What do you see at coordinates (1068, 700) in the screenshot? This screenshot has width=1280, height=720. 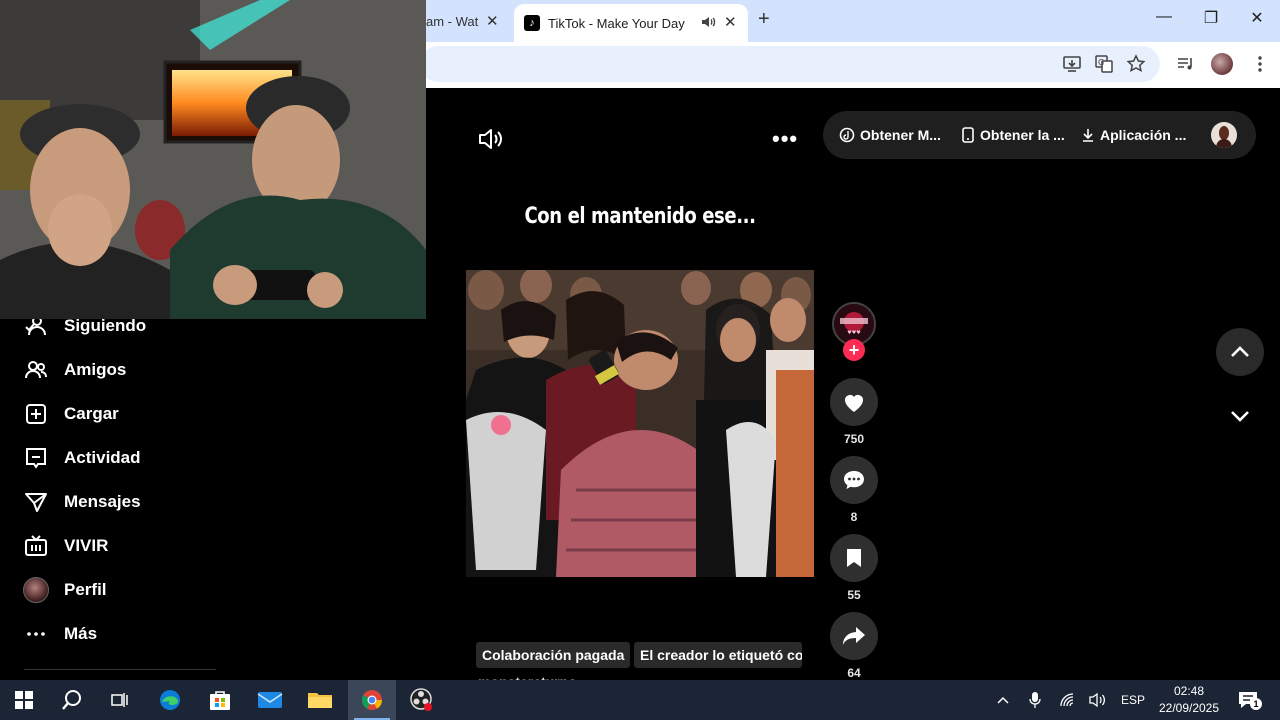 I see `network-tray` at bounding box center [1068, 700].